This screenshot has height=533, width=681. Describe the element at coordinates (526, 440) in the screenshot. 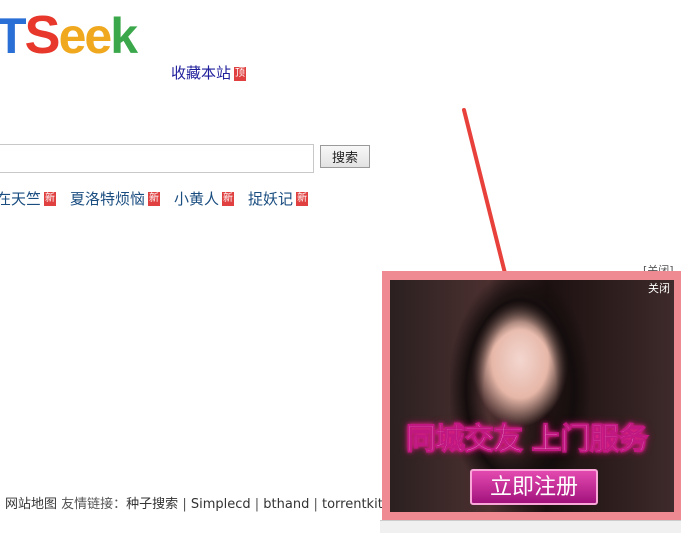

I see `ad-tagline: 同城交友 上门服务` at that location.